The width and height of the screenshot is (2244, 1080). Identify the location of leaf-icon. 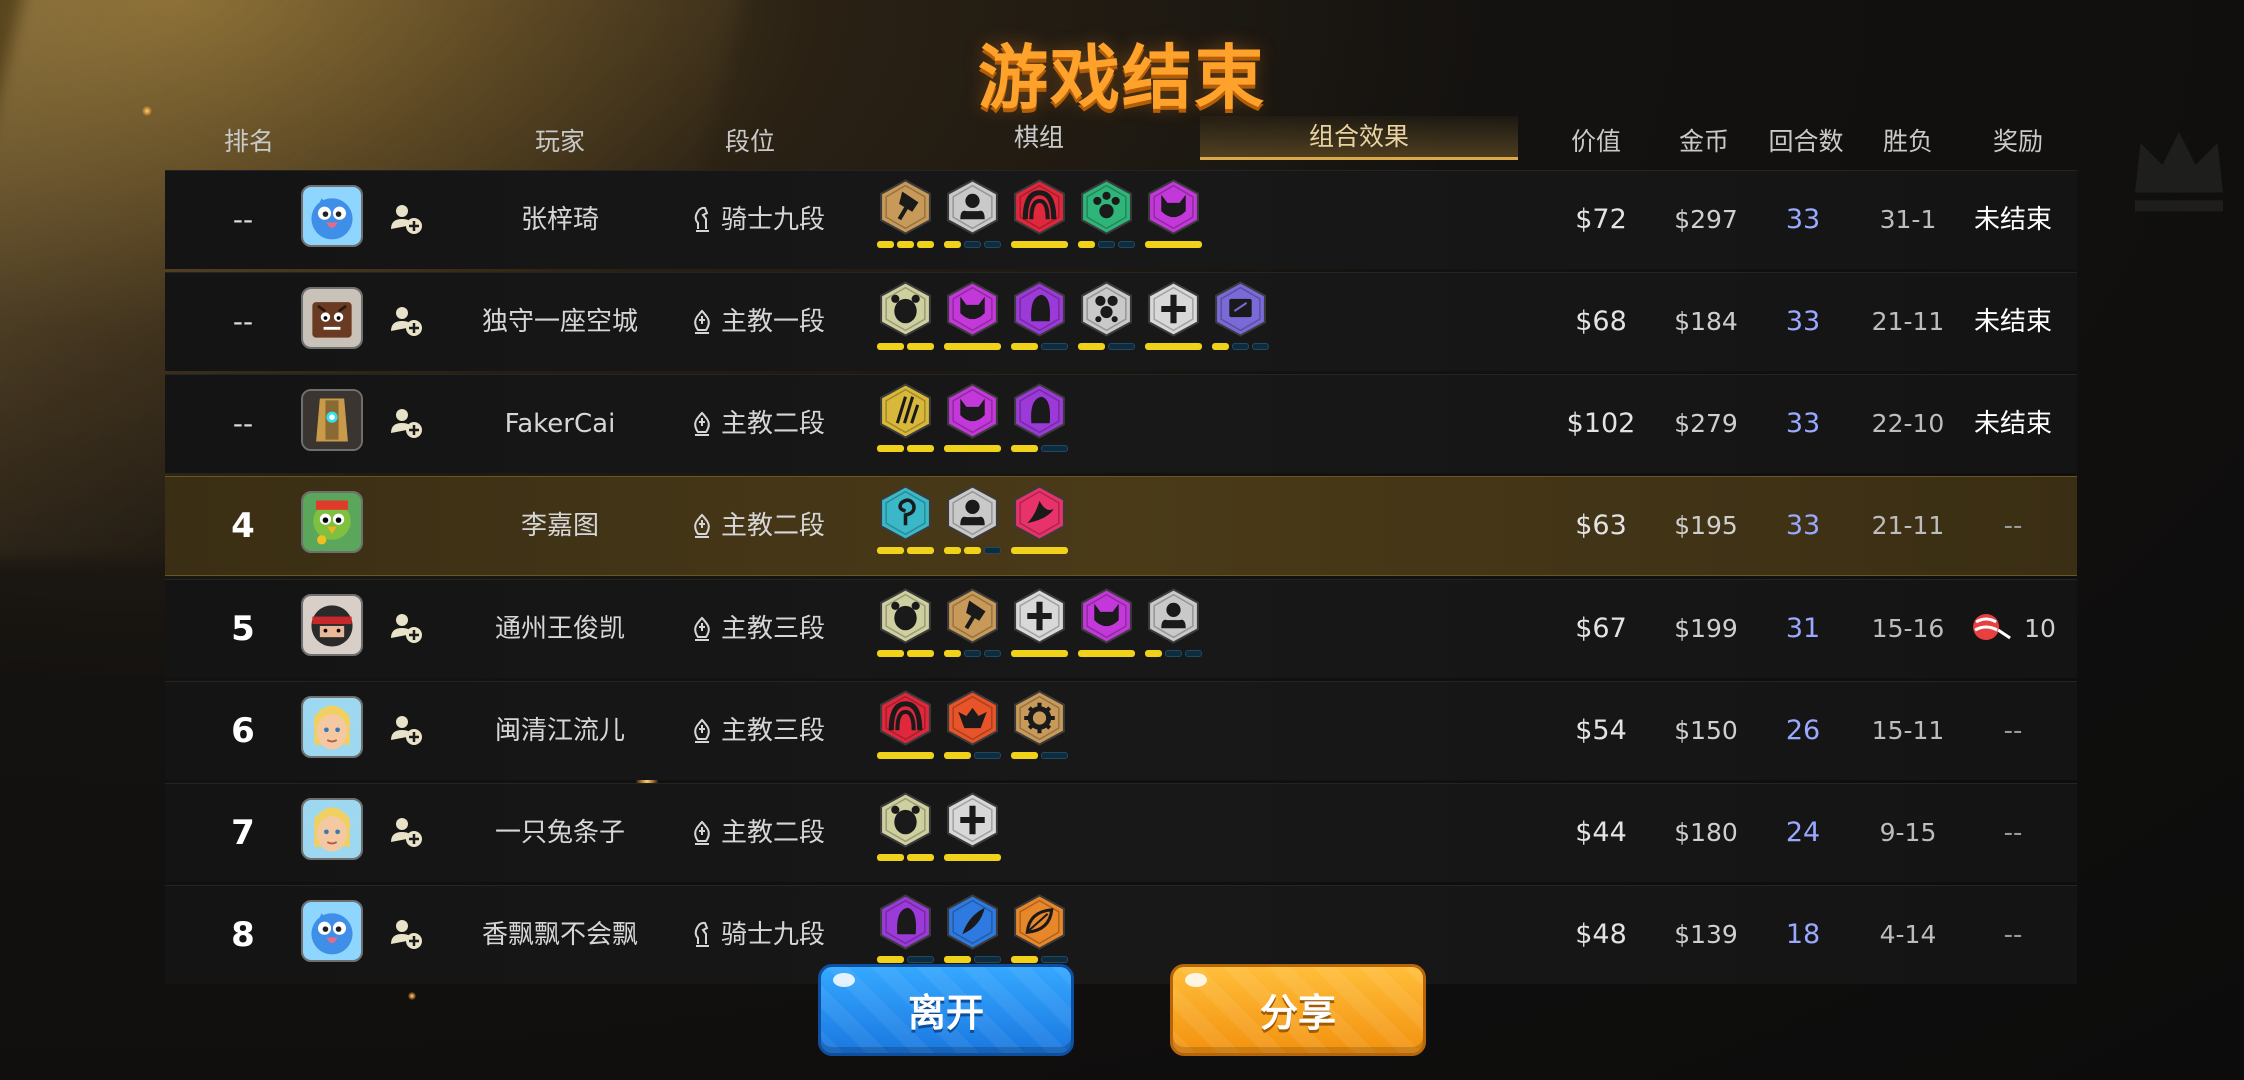
(1039, 922).